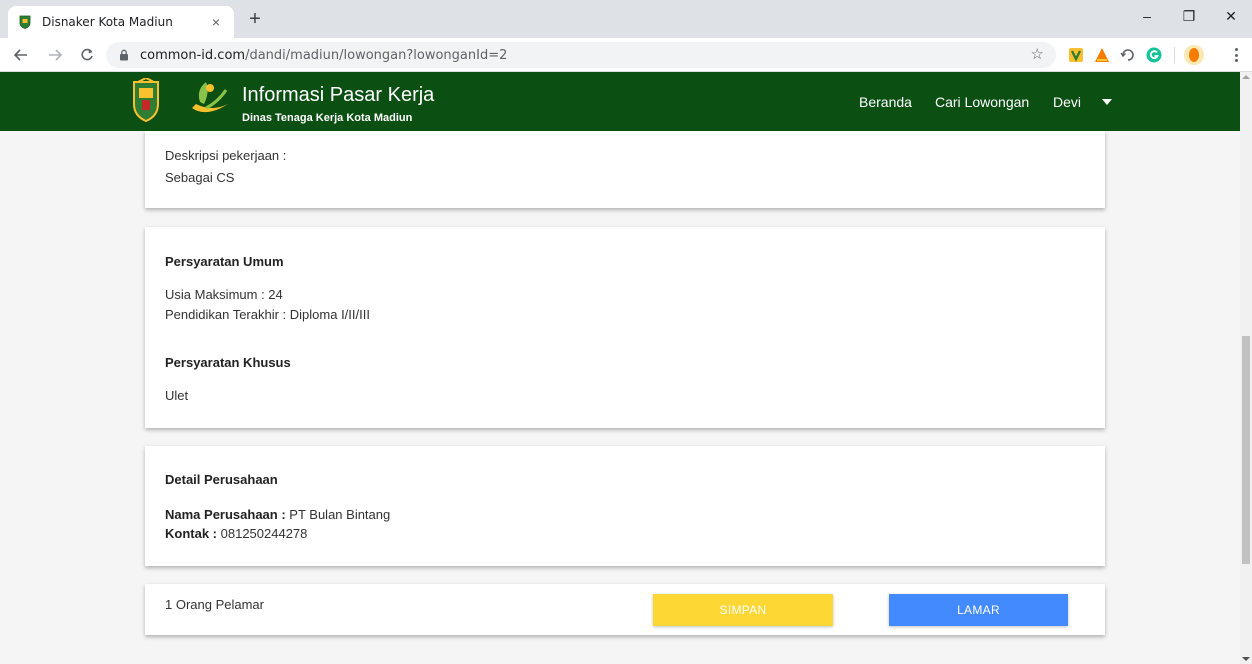 The height and width of the screenshot is (664, 1252). I want to click on description-value: Sebagai CS, so click(200, 177).